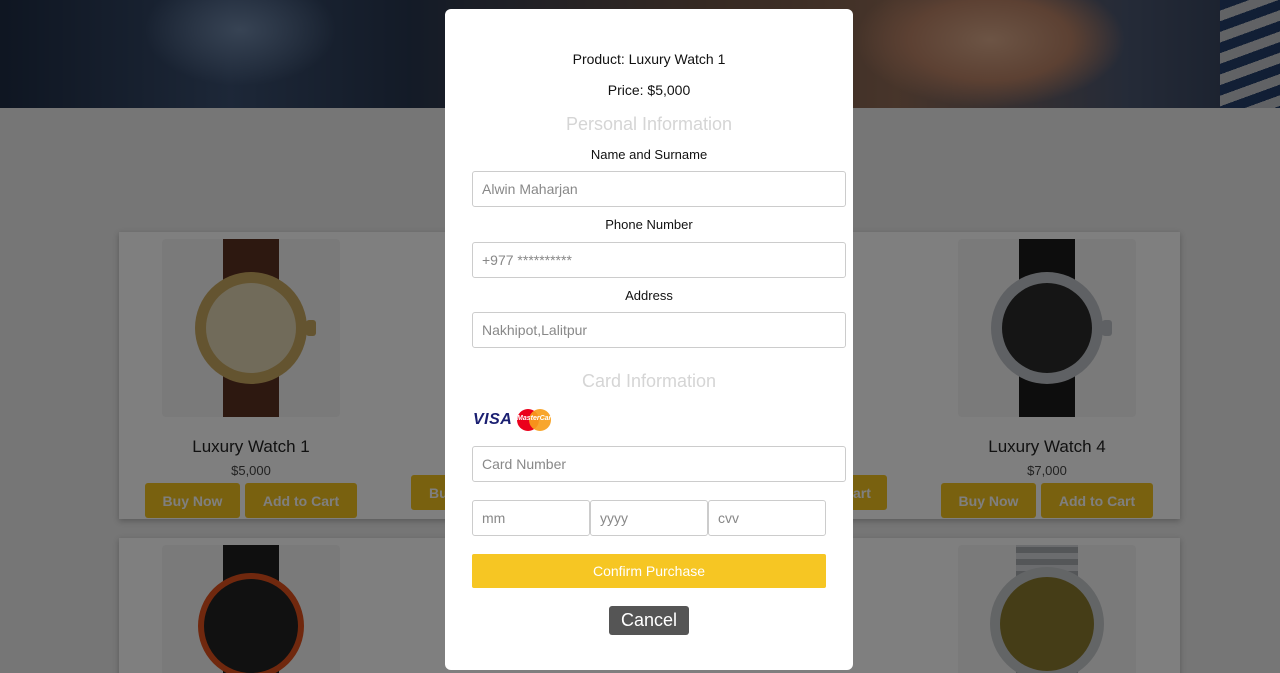 The width and height of the screenshot is (1280, 673). What do you see at coordinates (649, 381) in the screenshot?
I see `card-info-heading: Card Information` at bounding box center [649, 381].